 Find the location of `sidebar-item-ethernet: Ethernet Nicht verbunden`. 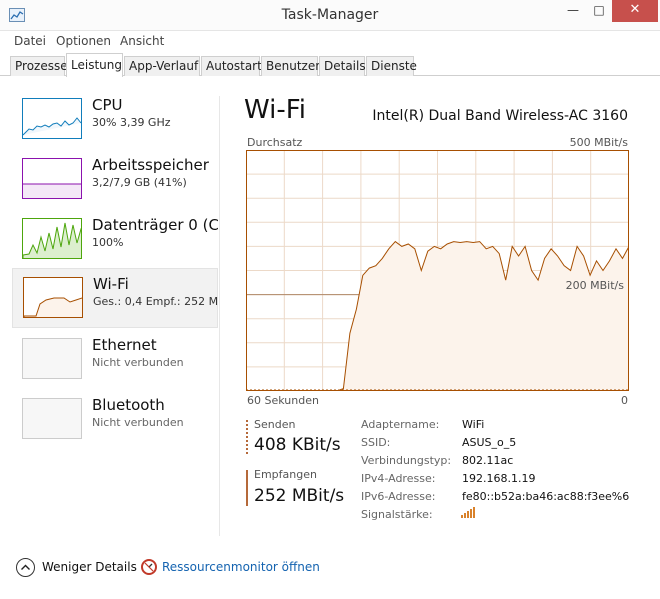

sidebar-item-ethernet: Ethernet Nicht verbunden is located at coordinates (115, 360).